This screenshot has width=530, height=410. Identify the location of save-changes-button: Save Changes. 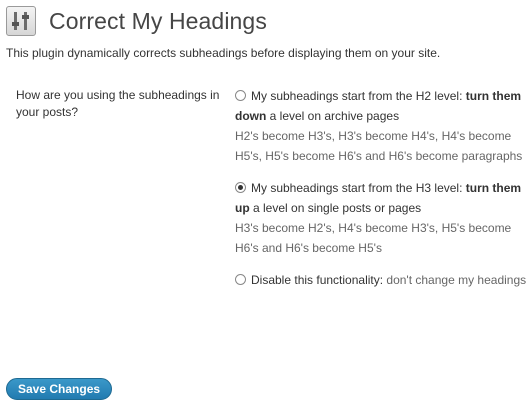
(59, 389).